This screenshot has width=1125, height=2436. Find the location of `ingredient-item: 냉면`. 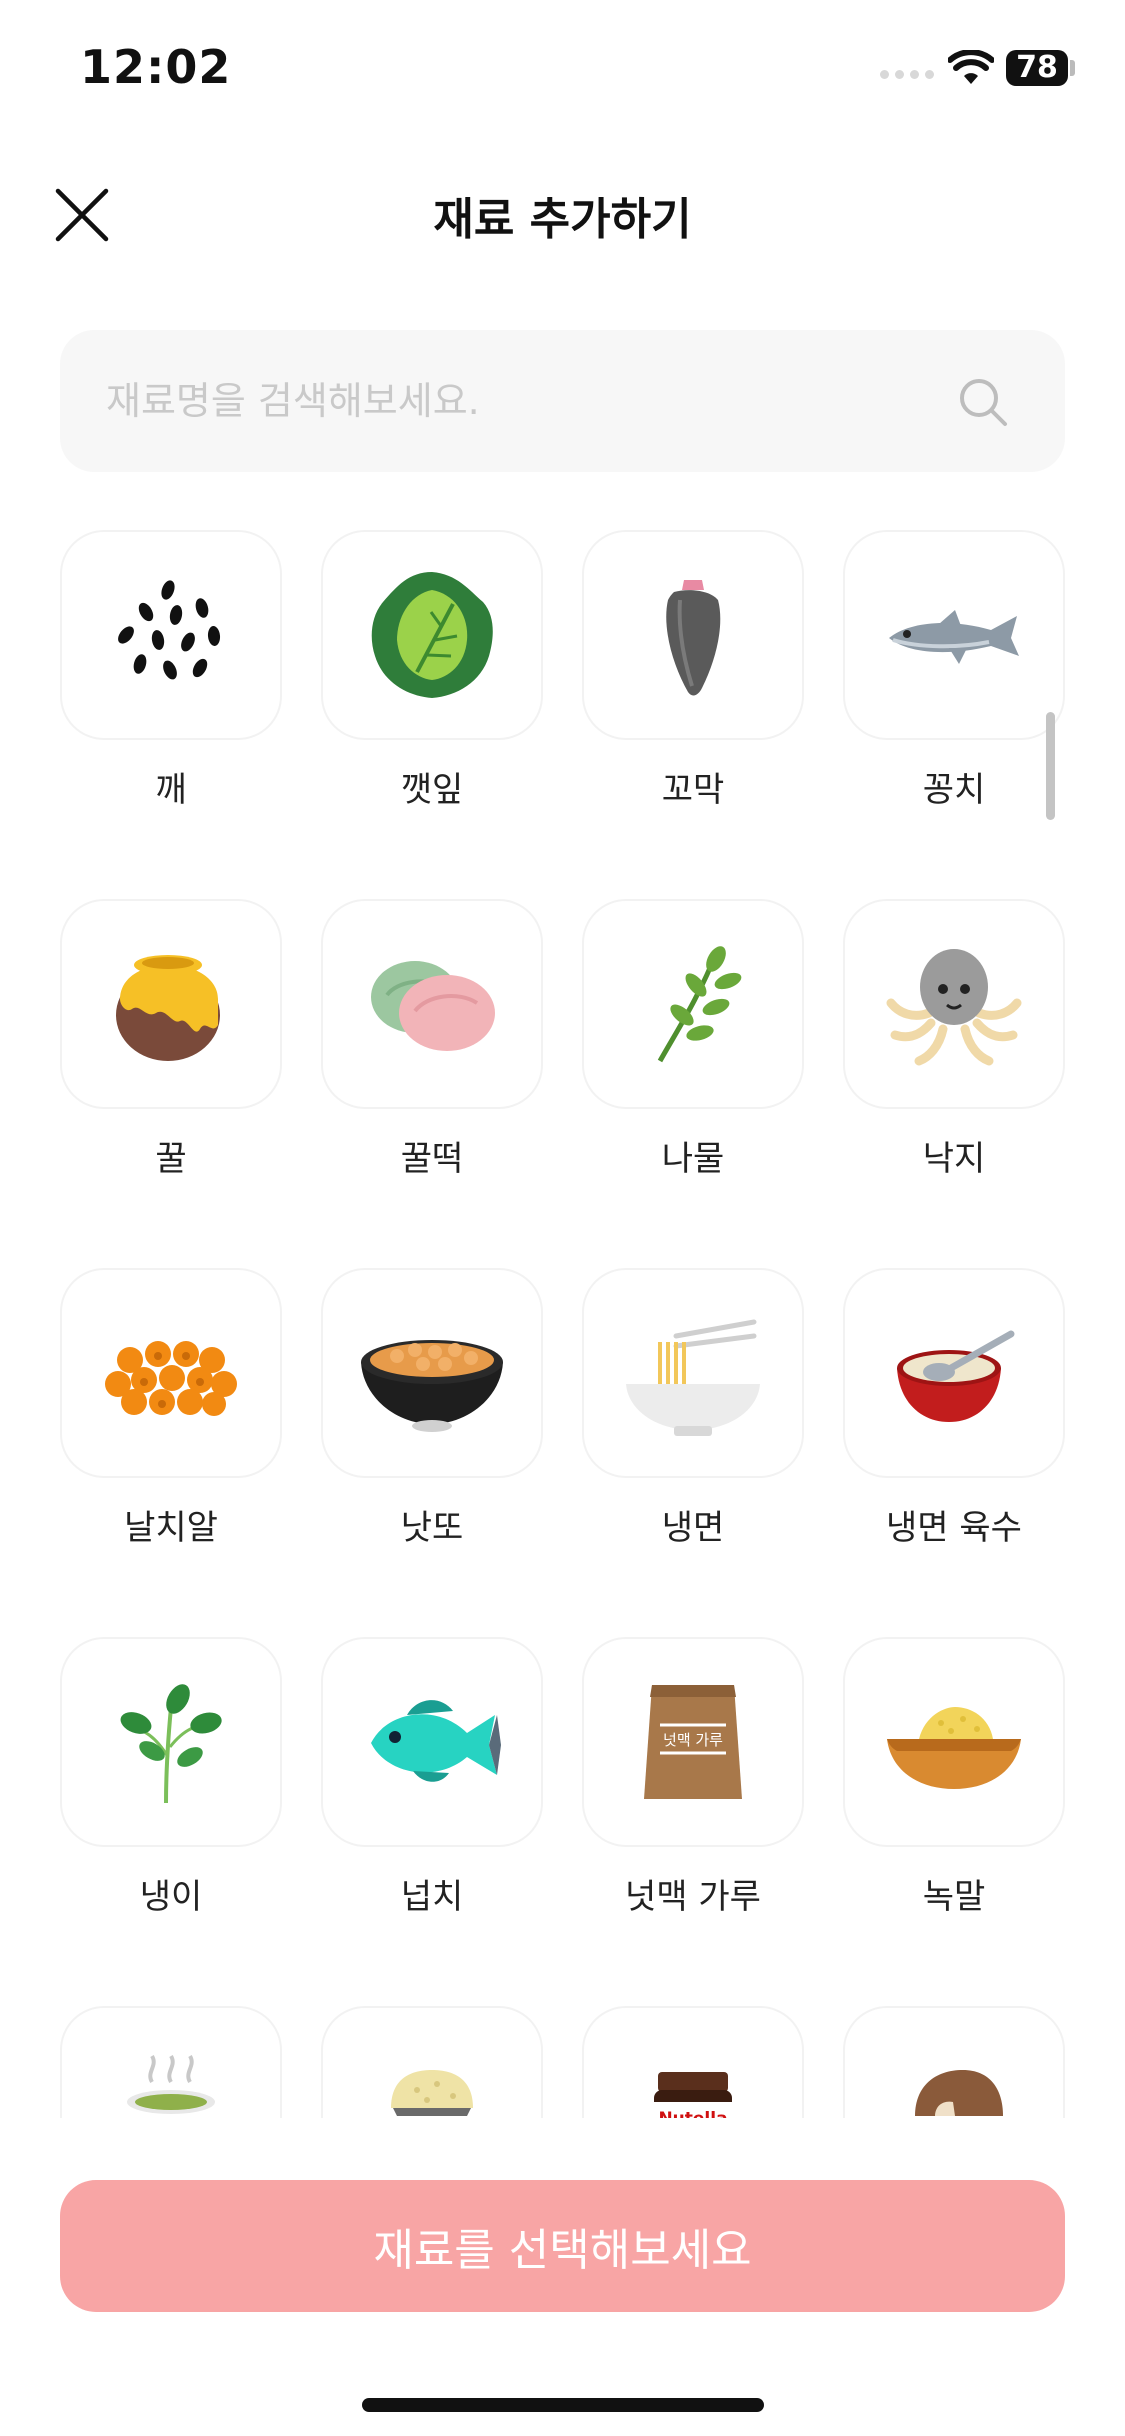

ingredient-item: 냉면 is located at coordinates (693, 1452).